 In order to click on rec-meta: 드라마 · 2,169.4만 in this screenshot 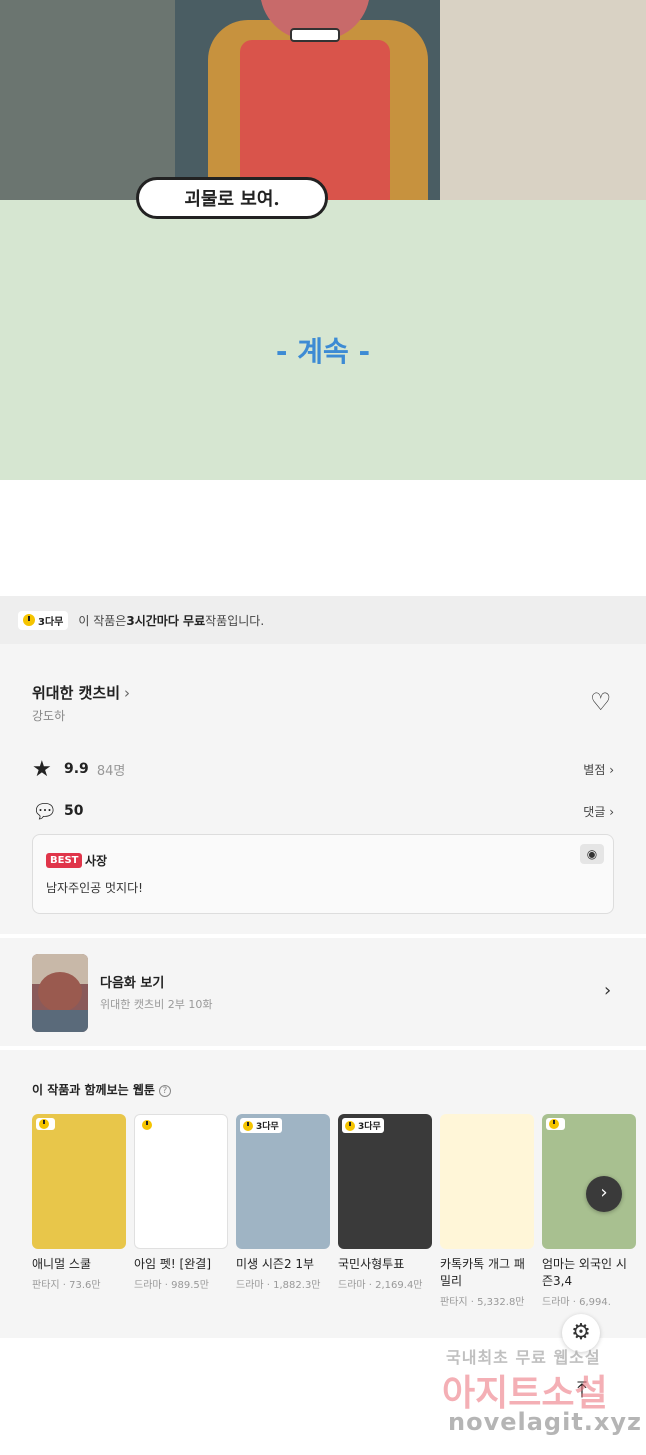, I will do `click(380, 1285)`.